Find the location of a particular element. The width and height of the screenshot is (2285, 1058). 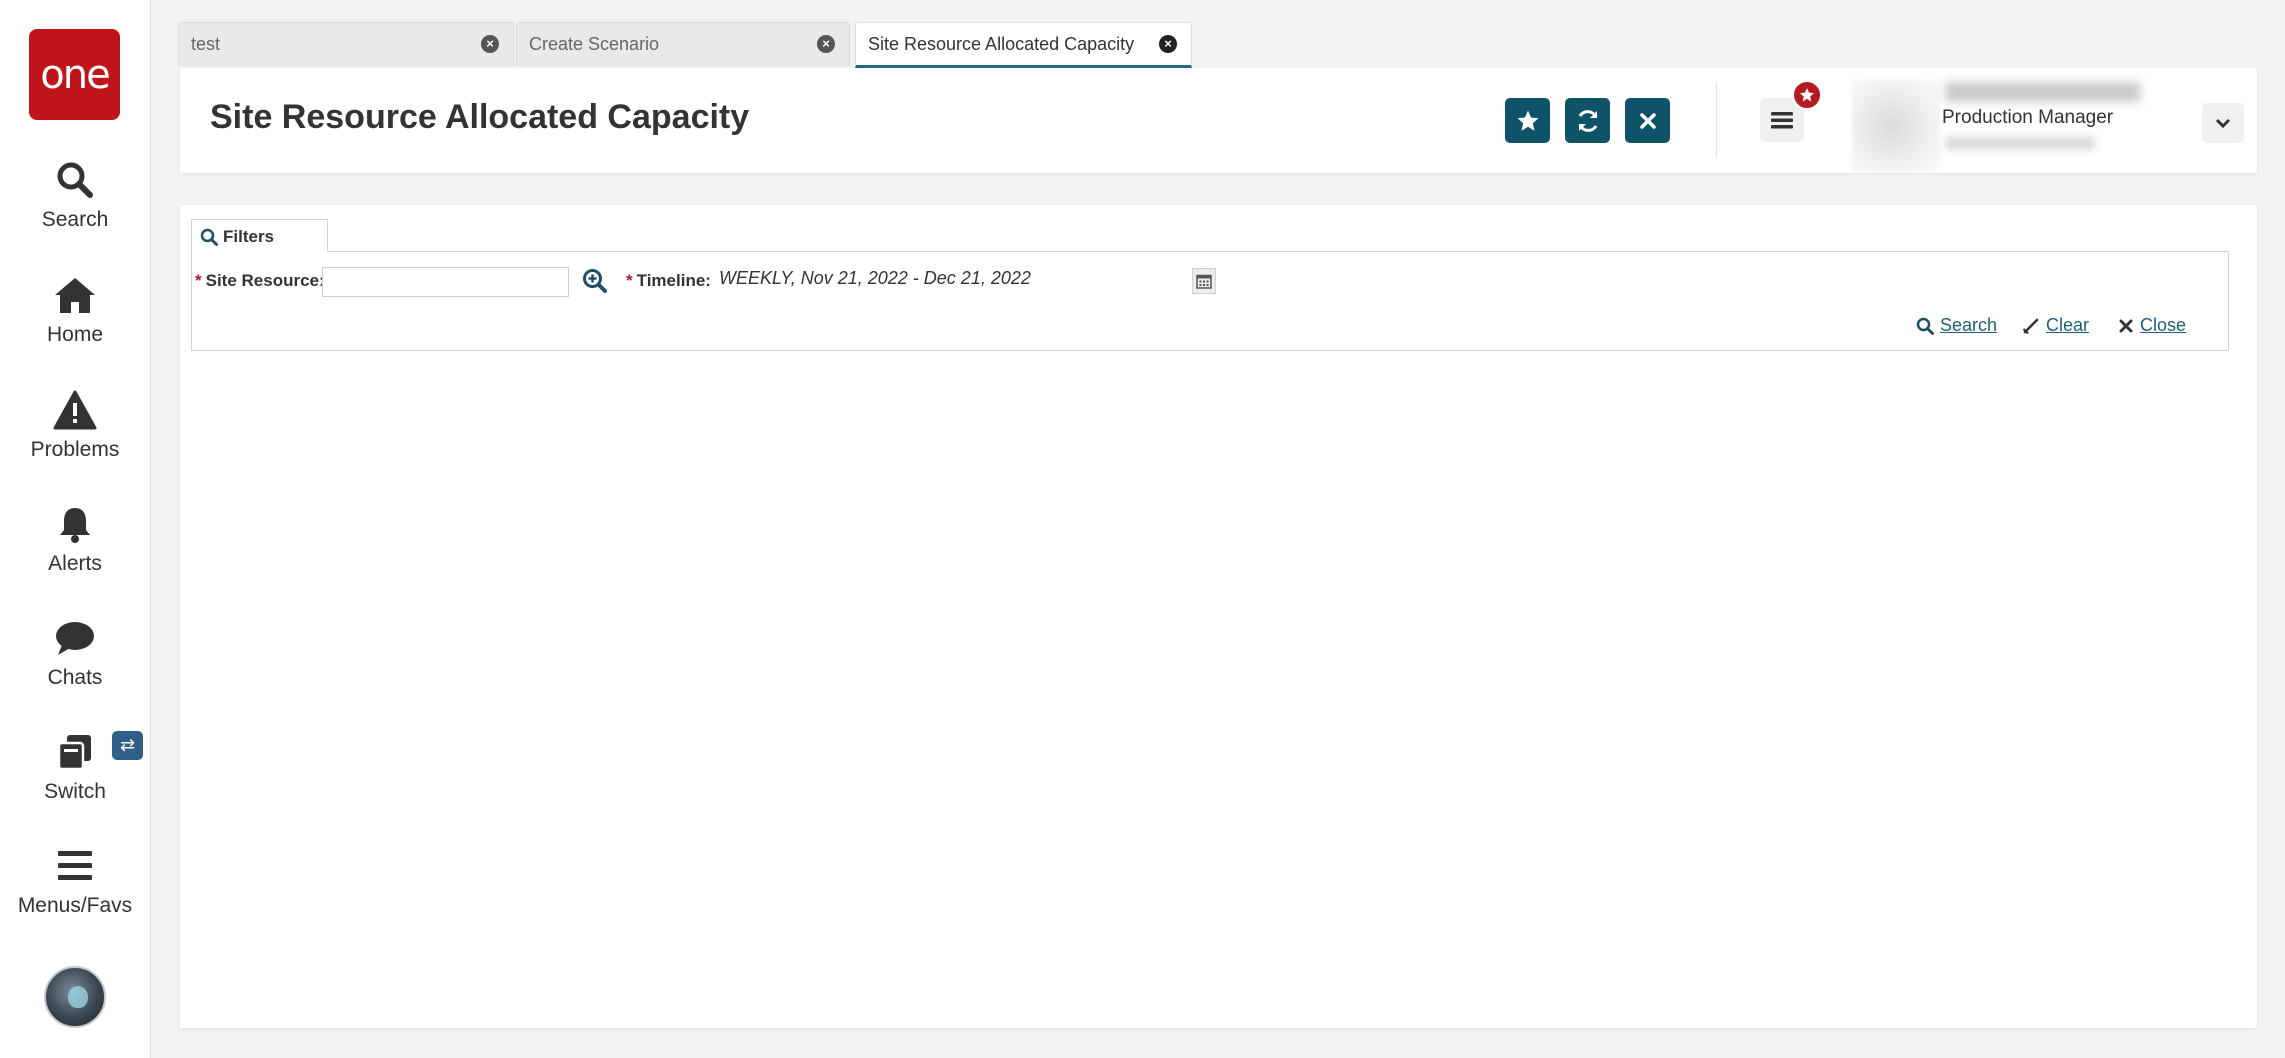

tab-label: Create Scenario is located at coordinates (594, 44).